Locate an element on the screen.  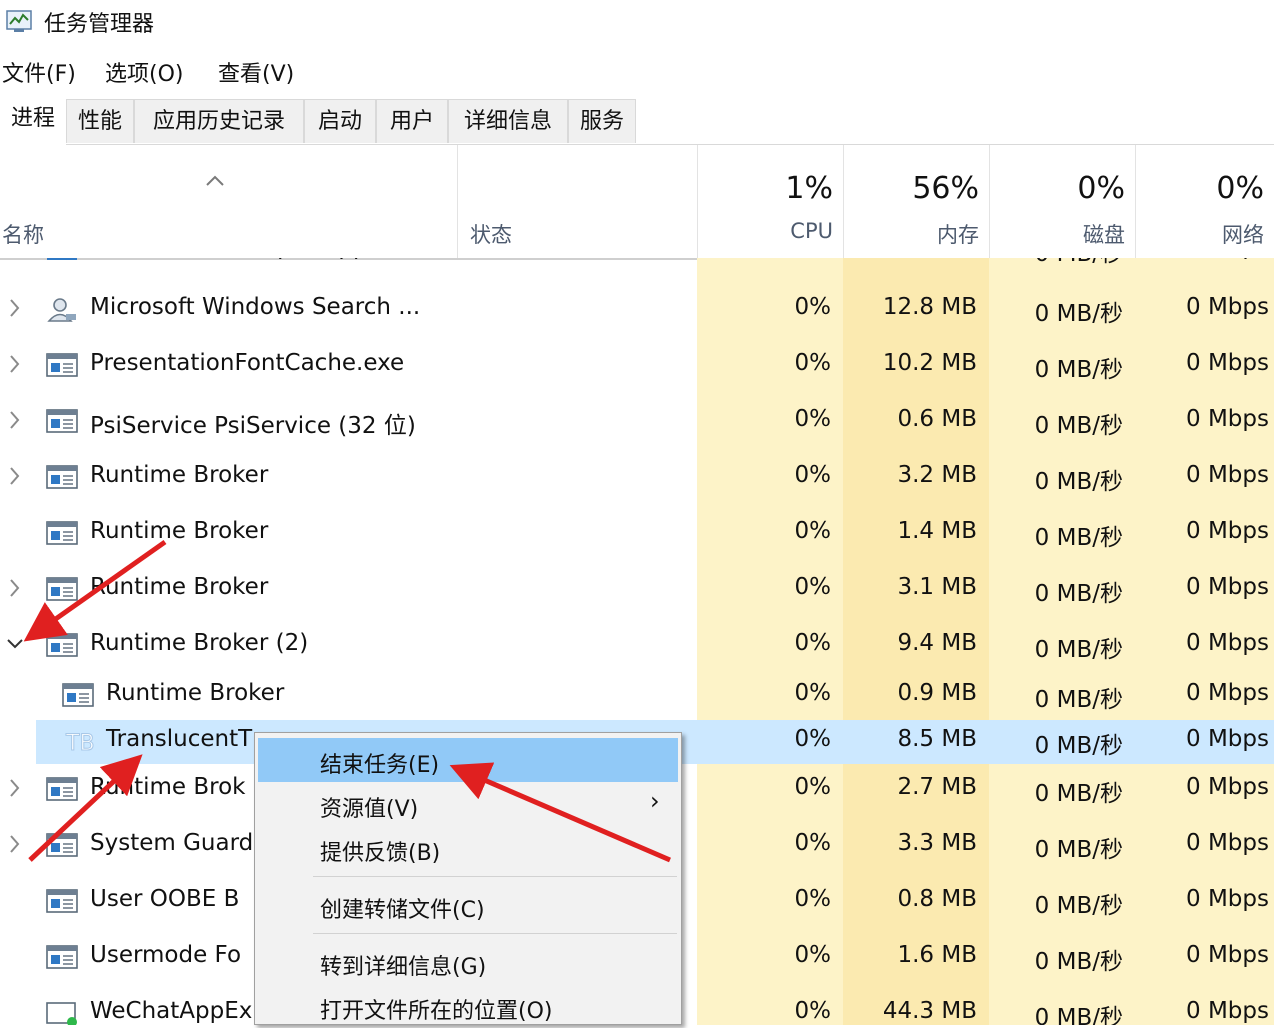
memory-percent: 56% is located at coordinates (945, 188).